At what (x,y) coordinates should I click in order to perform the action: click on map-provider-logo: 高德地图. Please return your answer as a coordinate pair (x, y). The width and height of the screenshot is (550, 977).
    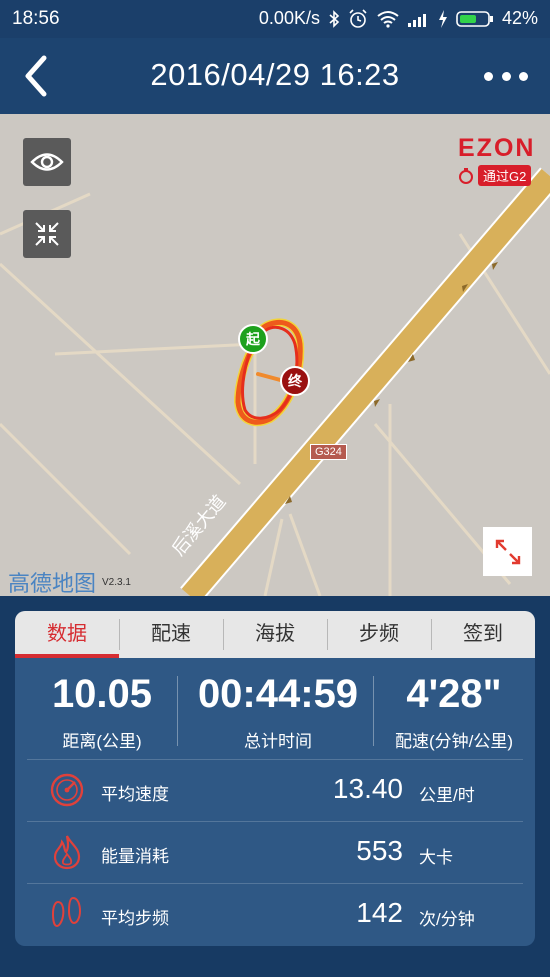
    Looking at the image, I should click on (52, 583).